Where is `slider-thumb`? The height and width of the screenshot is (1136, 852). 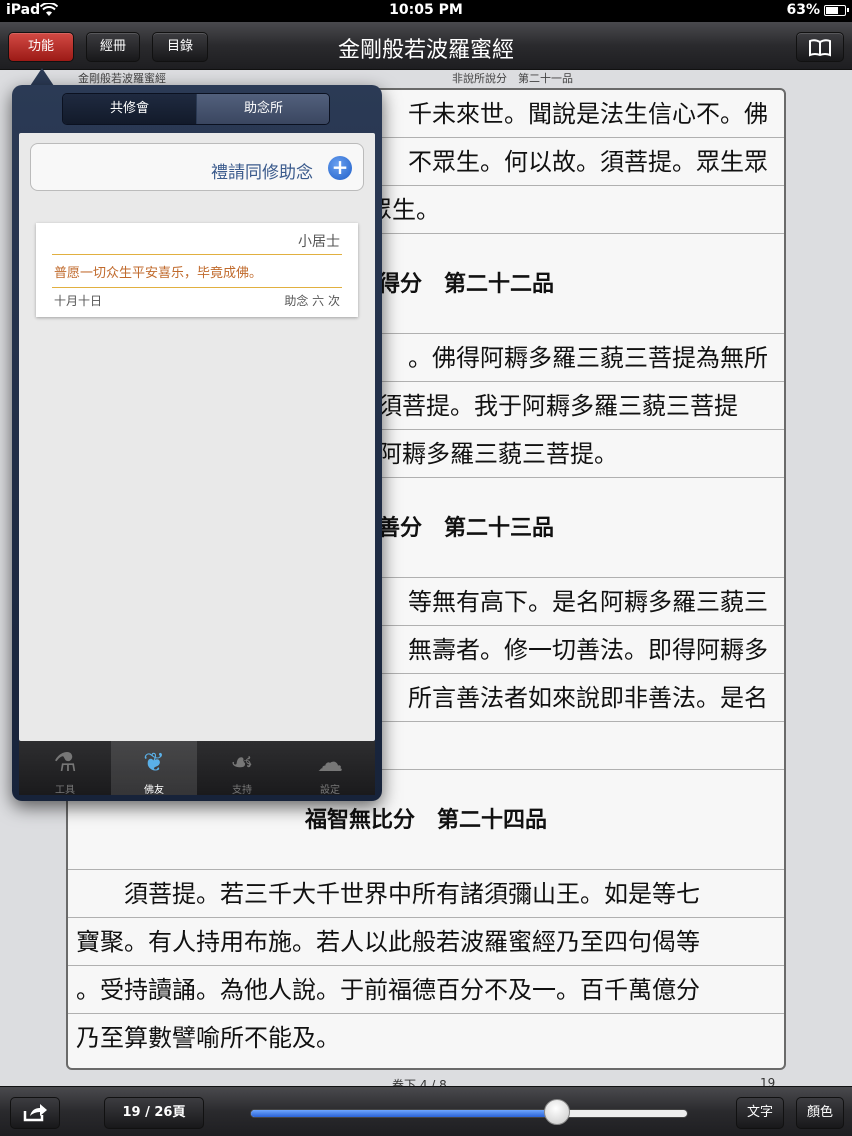 slider-thumb is located at coordinates (556, 1112).